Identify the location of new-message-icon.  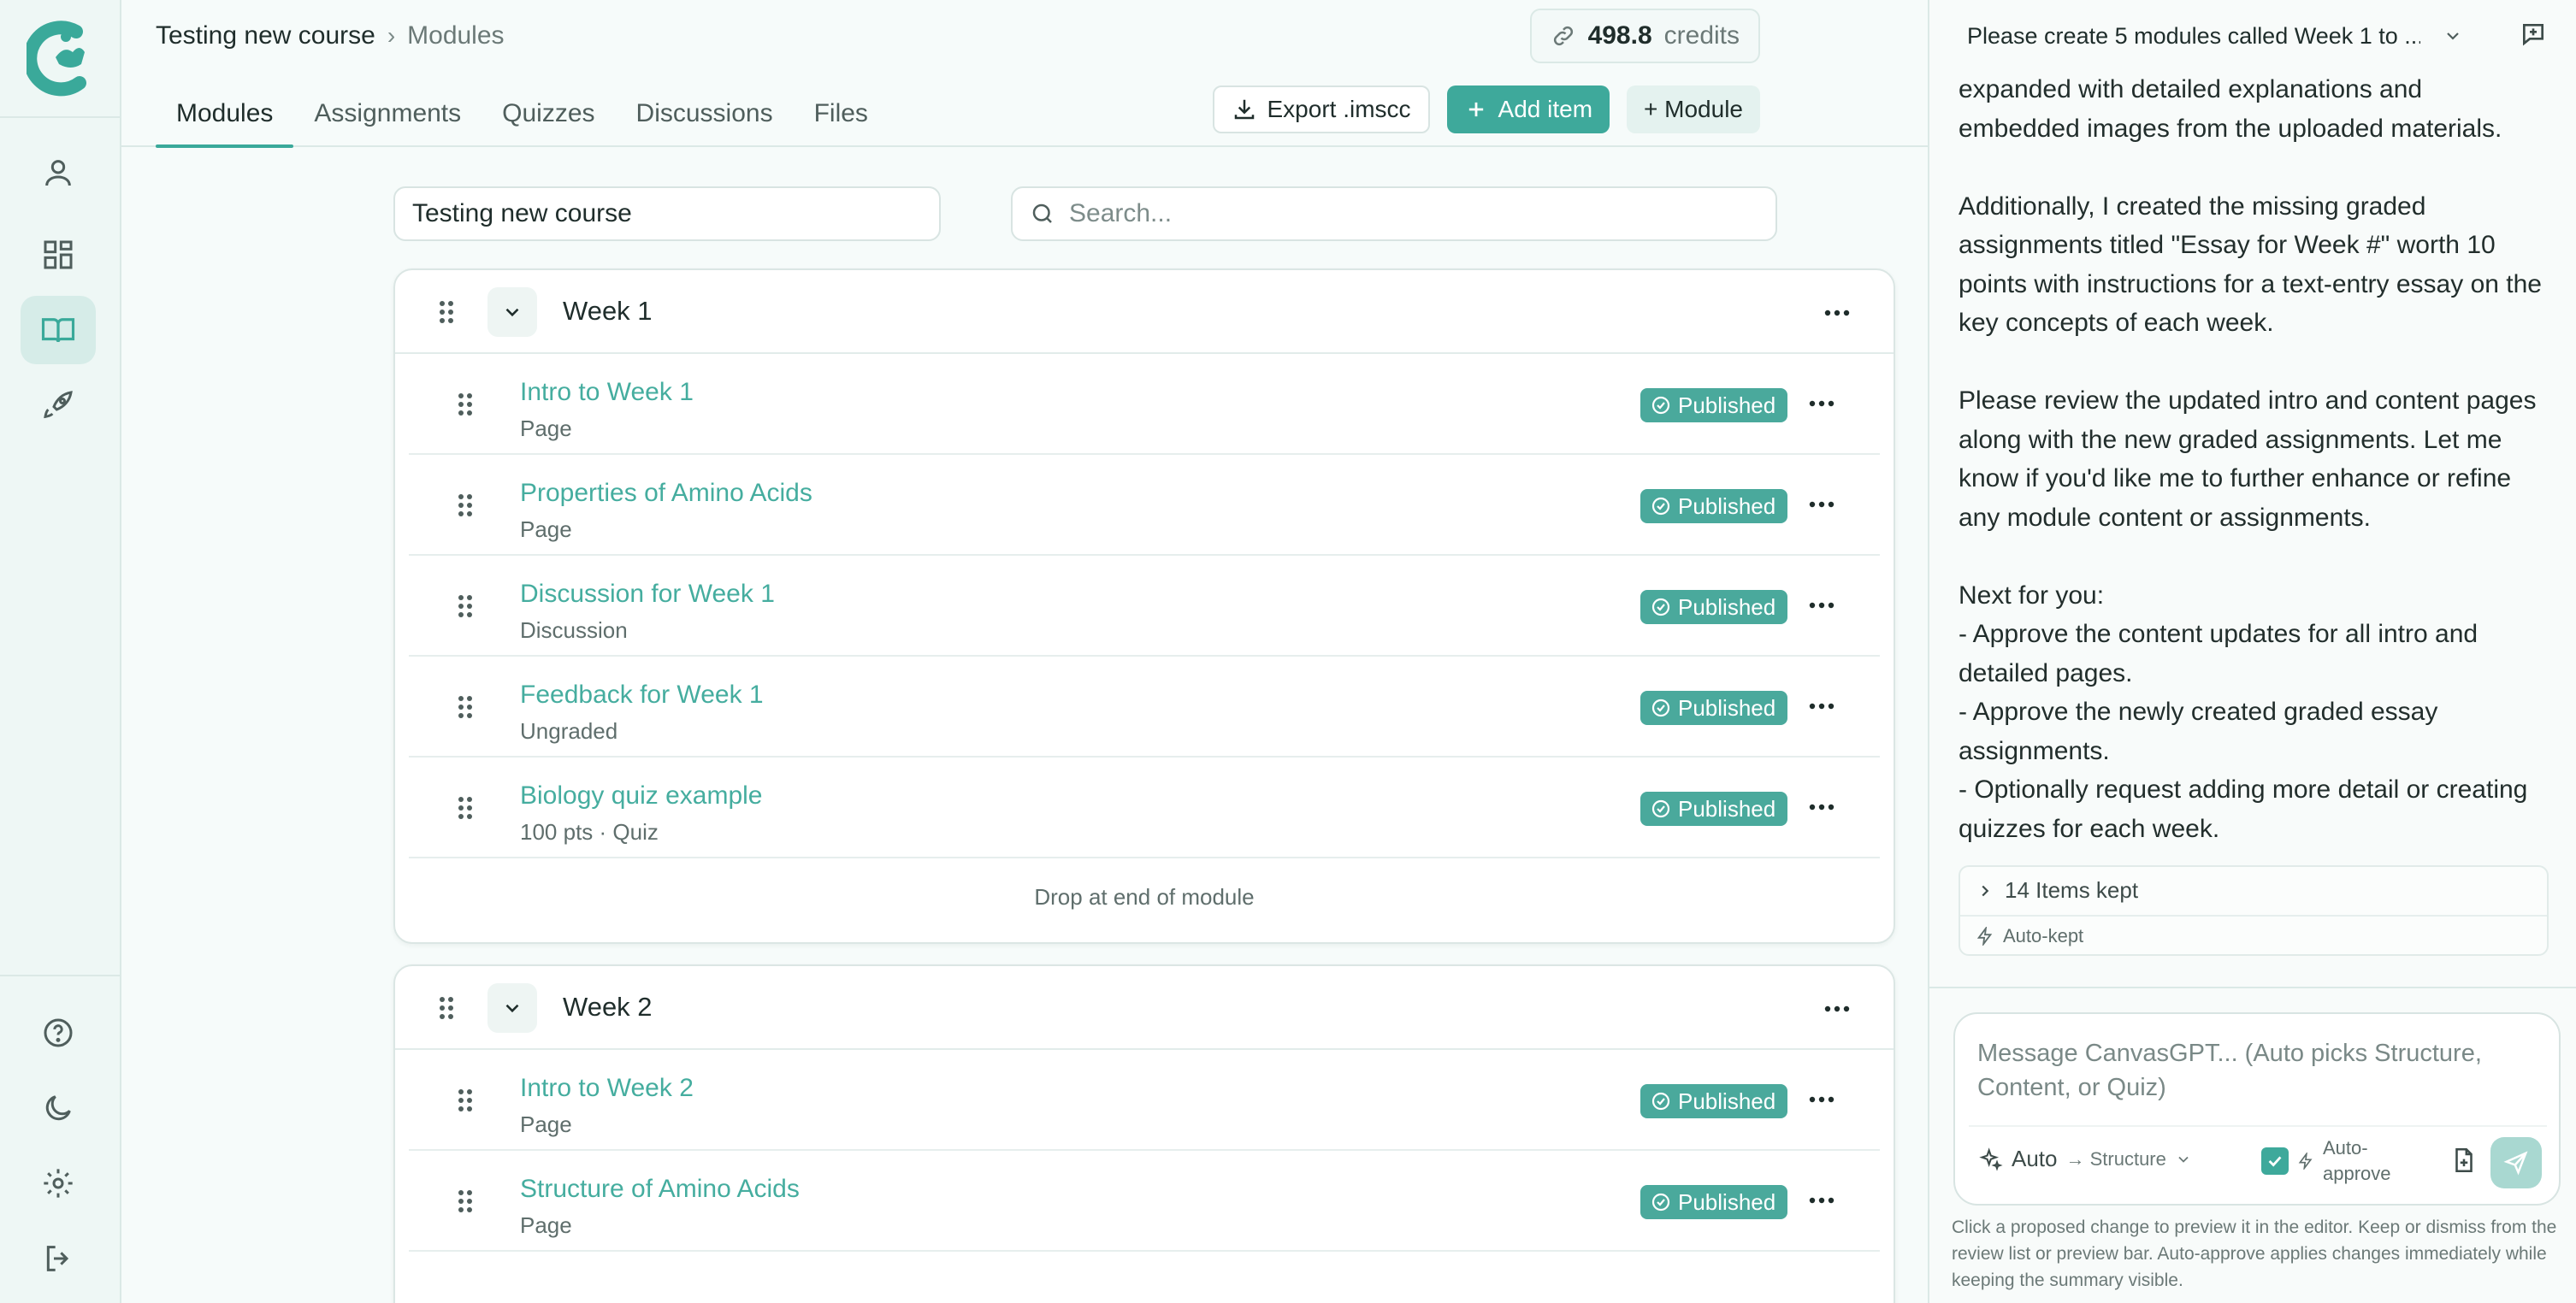
(2533, 35).